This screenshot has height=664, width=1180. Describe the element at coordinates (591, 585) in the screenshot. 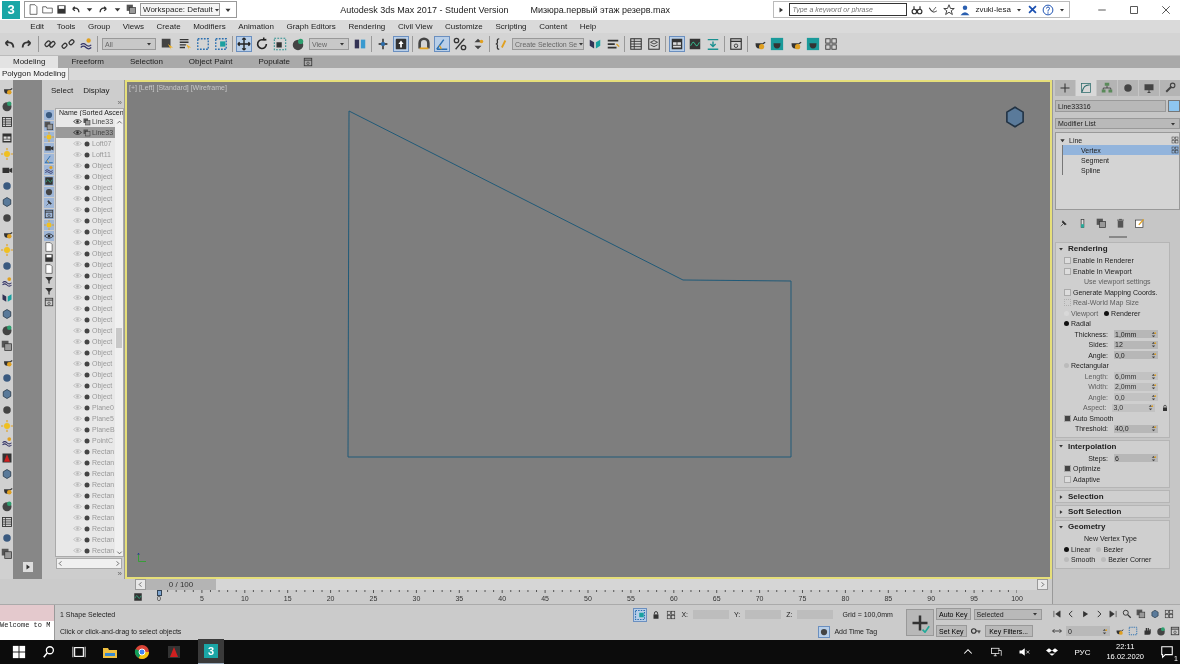

I see `time-slider-track: 0 / 100` at that location.